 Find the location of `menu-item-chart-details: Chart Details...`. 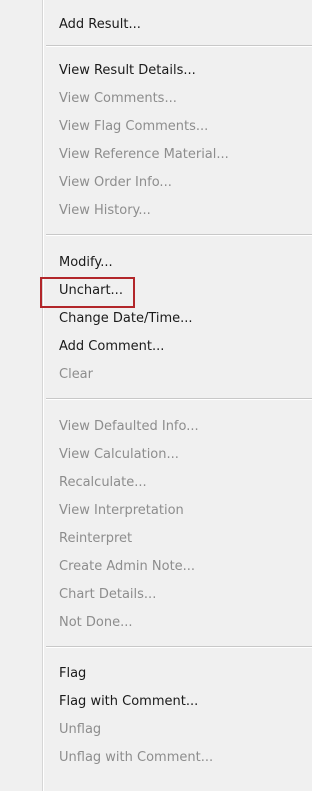

menu-item-chart-details: Chart Details... is located at coordinates (108, 594).